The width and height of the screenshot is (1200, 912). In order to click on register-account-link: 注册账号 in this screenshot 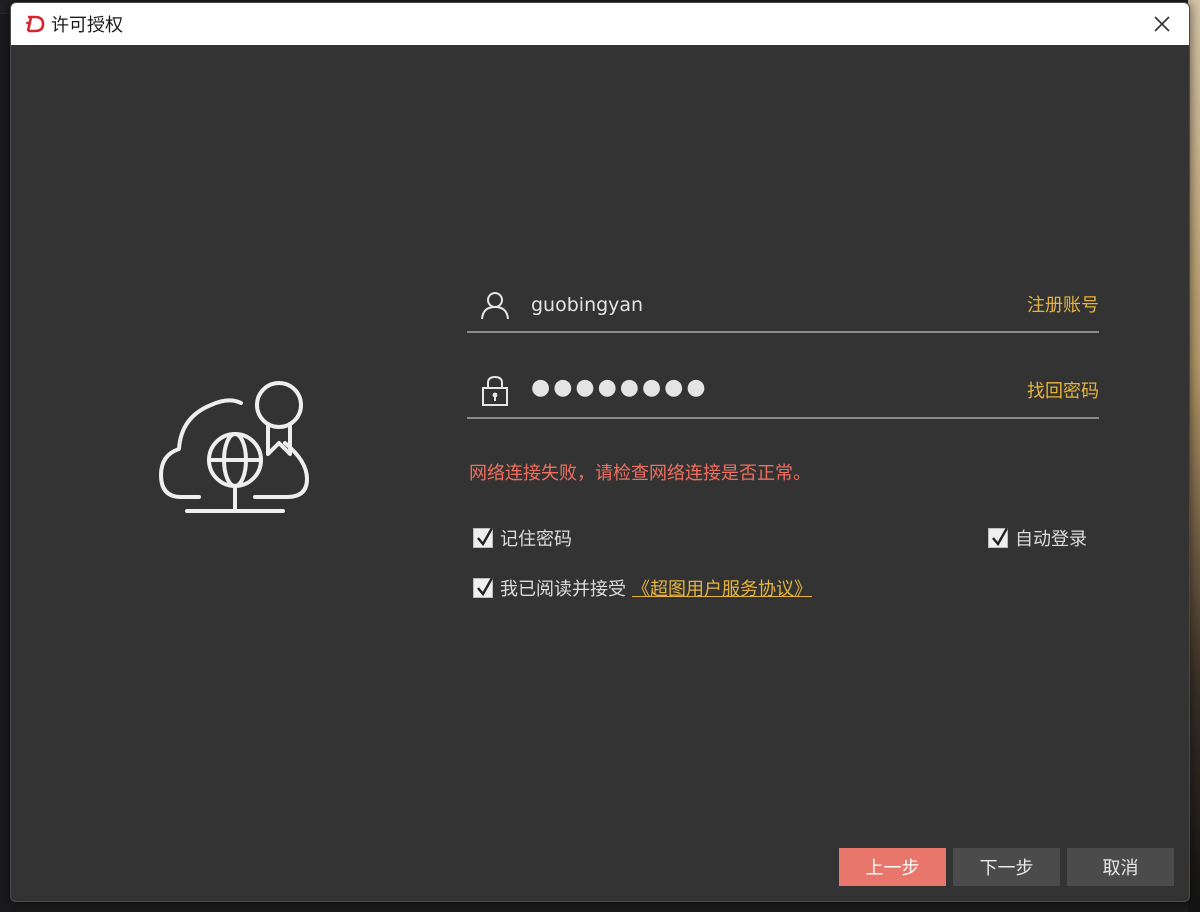, I will do `click(1063, 304)`.